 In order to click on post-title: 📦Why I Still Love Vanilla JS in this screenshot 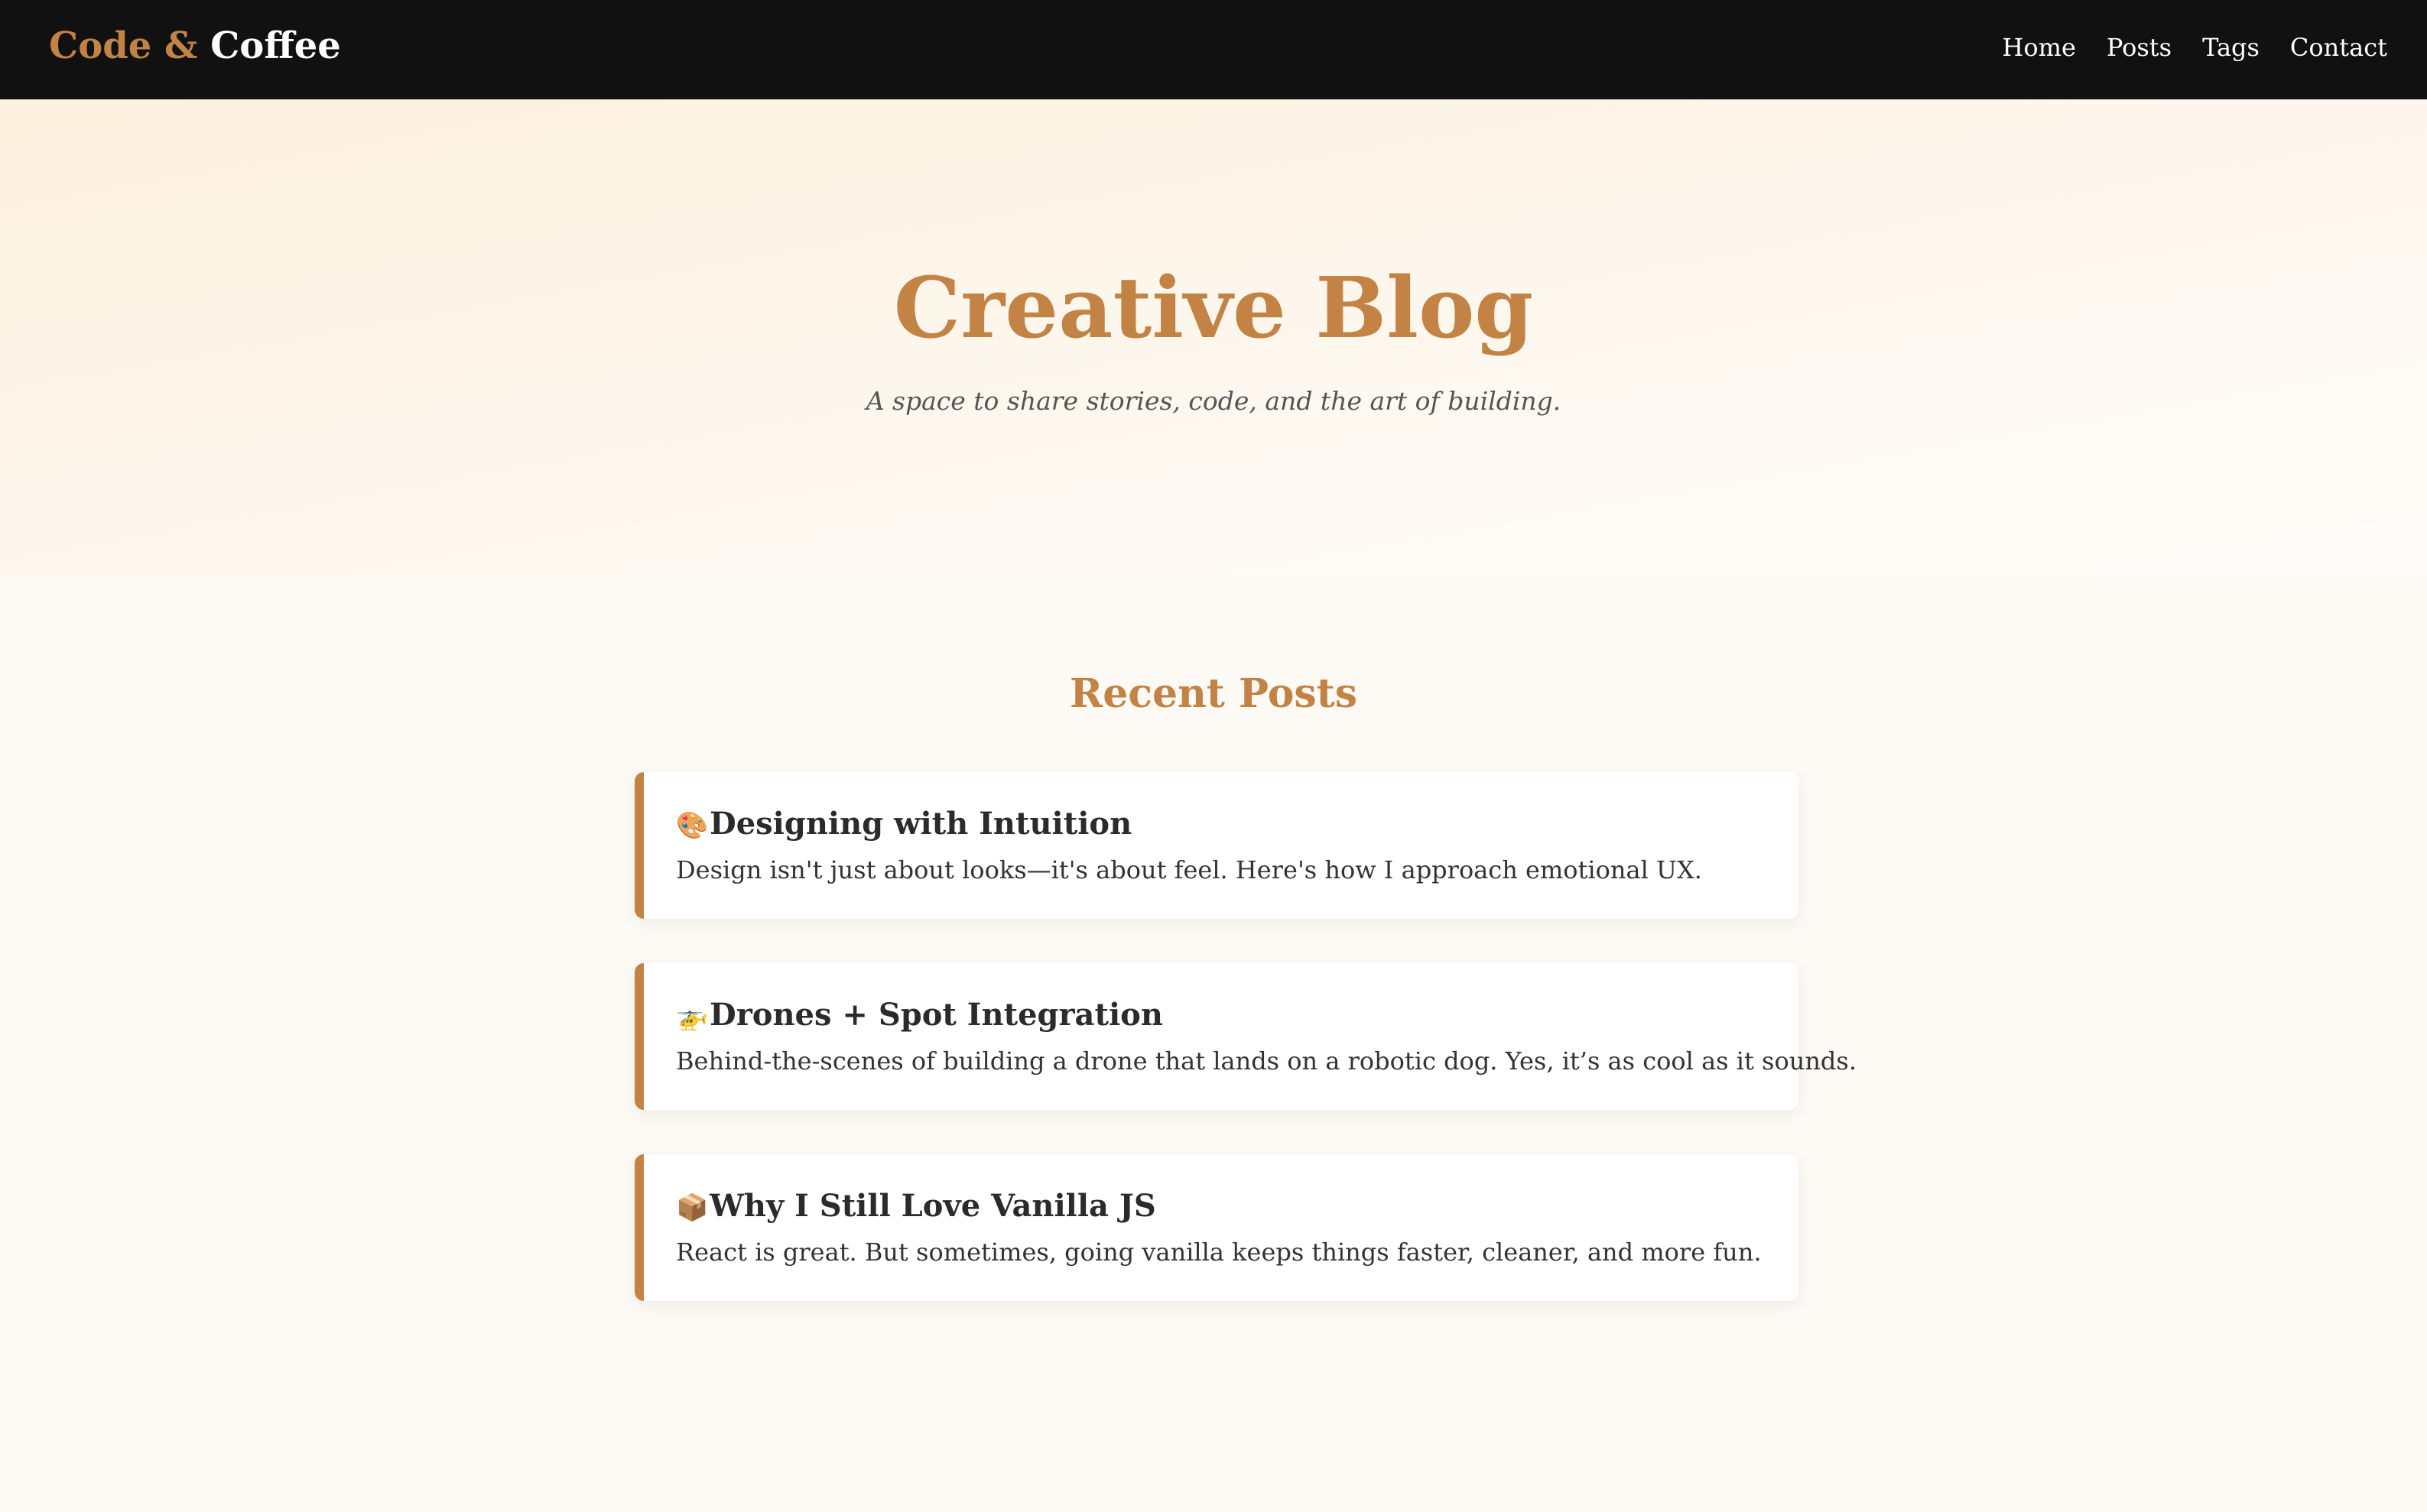, I will do `click(916, 1206)`.